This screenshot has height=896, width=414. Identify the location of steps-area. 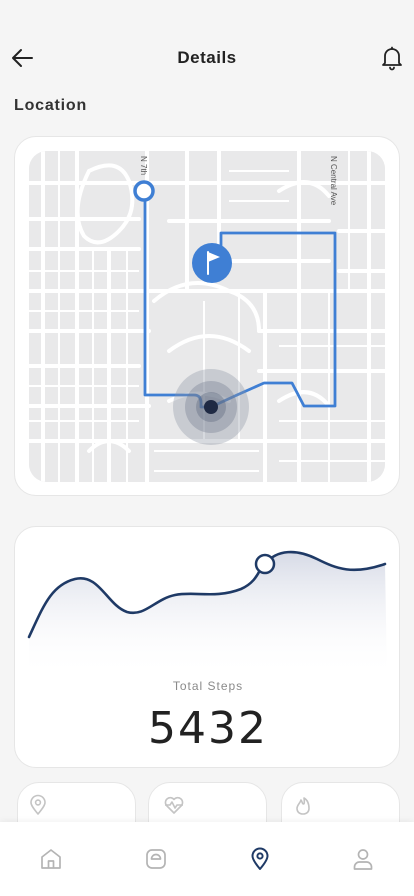
(208, 614).